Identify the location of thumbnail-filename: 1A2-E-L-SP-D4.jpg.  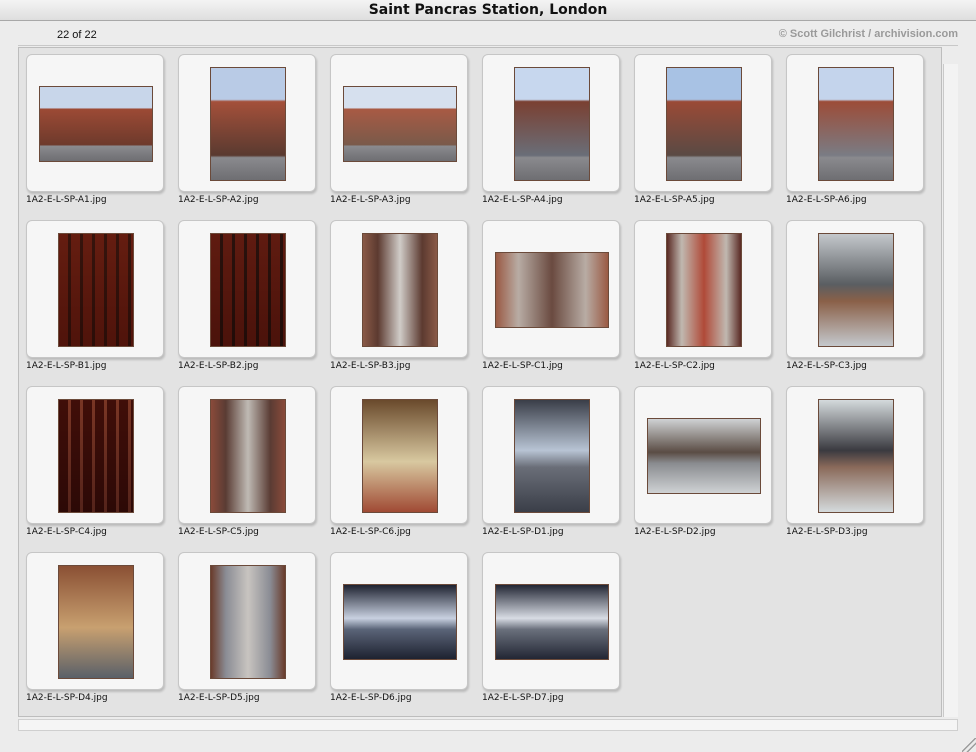
(67, 698).